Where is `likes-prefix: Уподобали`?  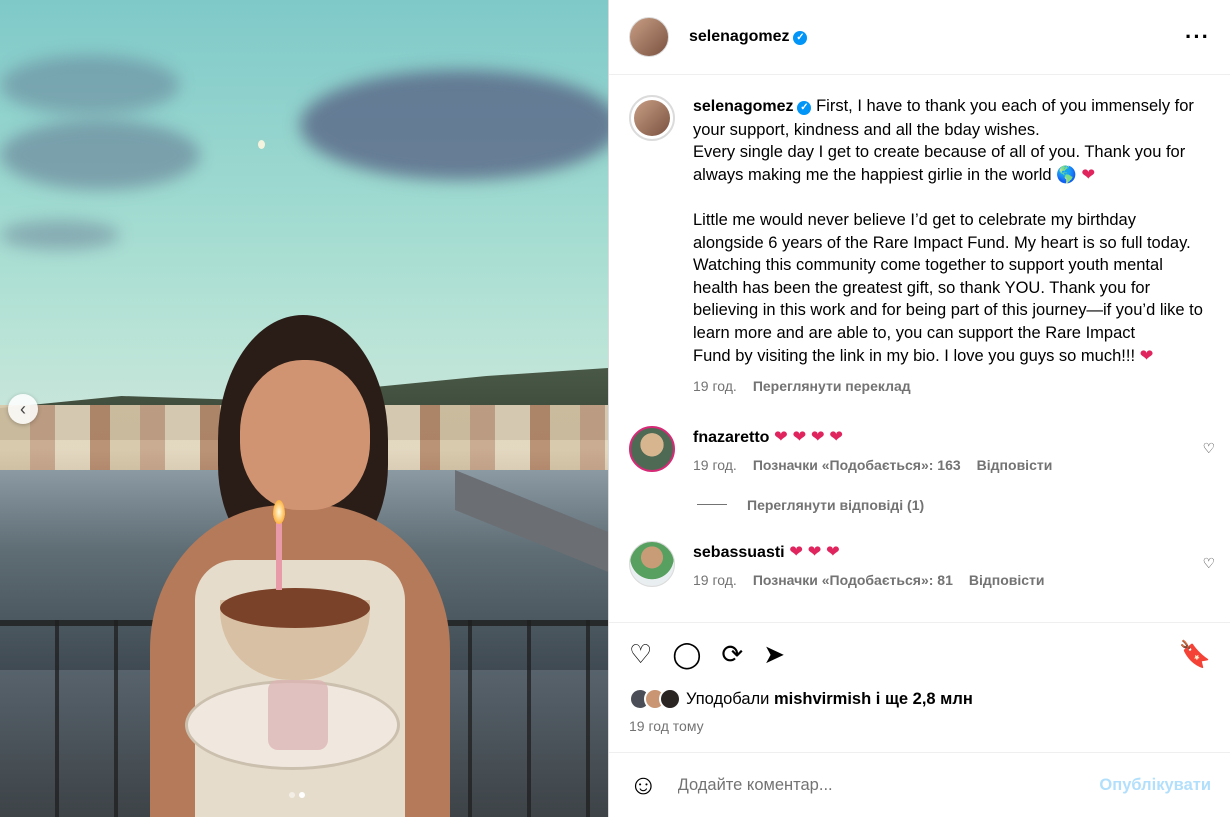
likes-prefix: Уподобали is located at coordinates (728, 698).